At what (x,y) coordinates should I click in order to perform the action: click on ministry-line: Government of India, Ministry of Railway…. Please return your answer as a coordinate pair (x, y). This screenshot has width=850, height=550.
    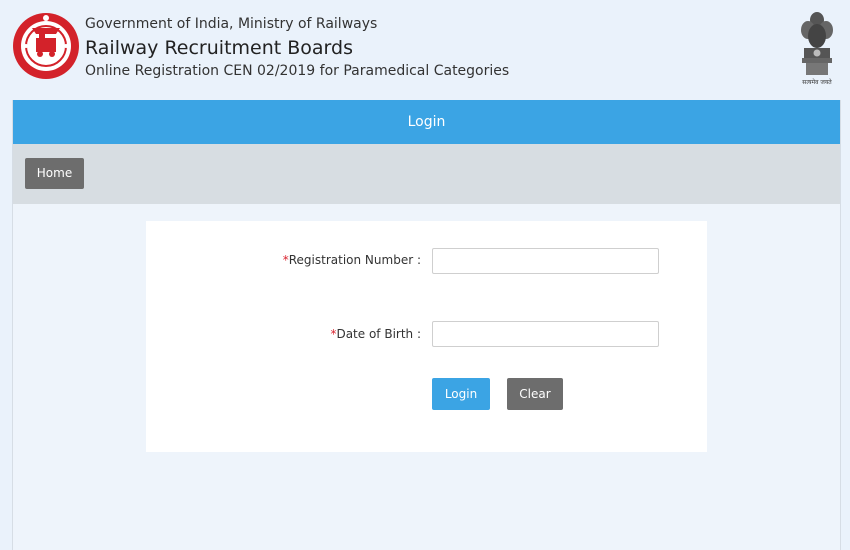
    Looking at the image, I should click on (231, 24).